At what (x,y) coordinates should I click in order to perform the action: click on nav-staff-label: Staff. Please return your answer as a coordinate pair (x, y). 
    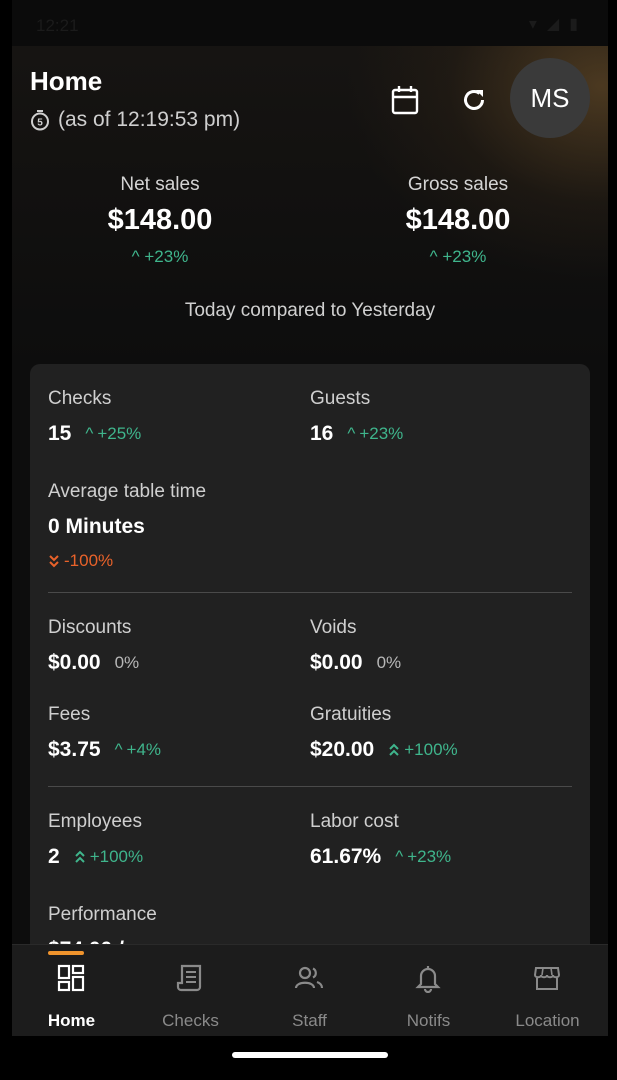
    Looking at the image, I should click on (309, 1020).